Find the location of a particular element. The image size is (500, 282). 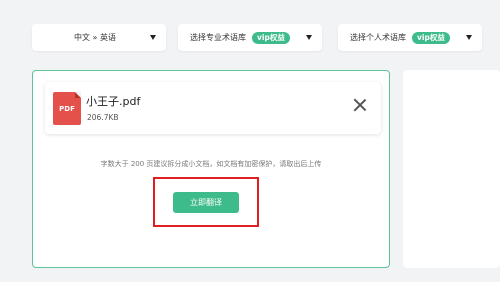

result-panel is located at coordinates (451, 169).